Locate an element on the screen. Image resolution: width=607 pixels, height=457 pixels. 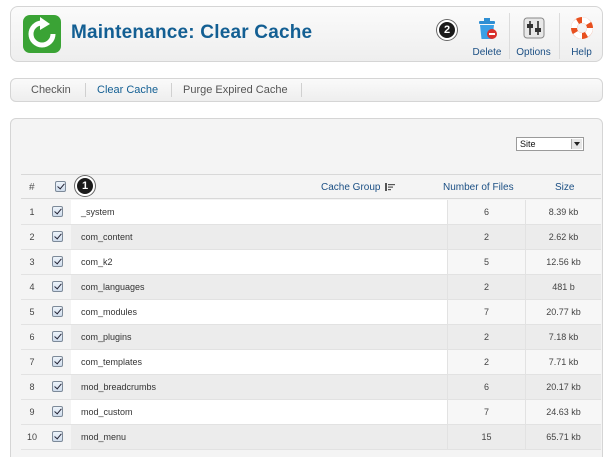
help-button: Help is located at coordinates (581, 36).